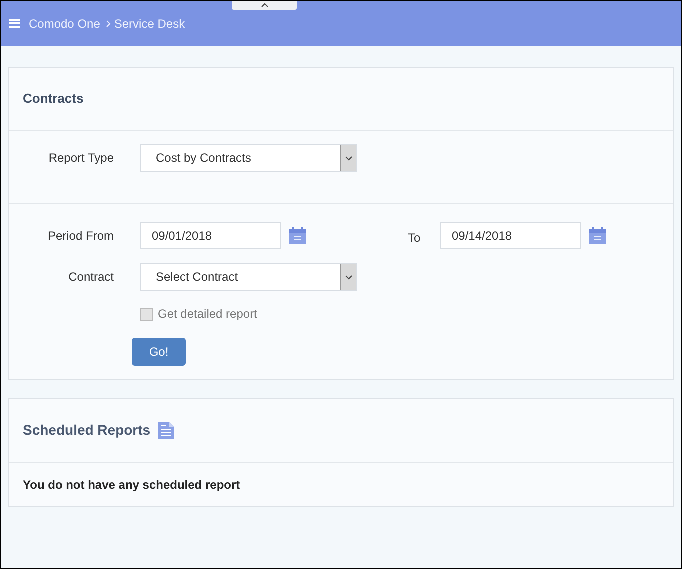 The height and width of the screenshot is (569, 682). What do you see at coordinates (510, 235) in the screenshot?
I see `date-field: 09/14/2018` at bounding box center [510, 235].